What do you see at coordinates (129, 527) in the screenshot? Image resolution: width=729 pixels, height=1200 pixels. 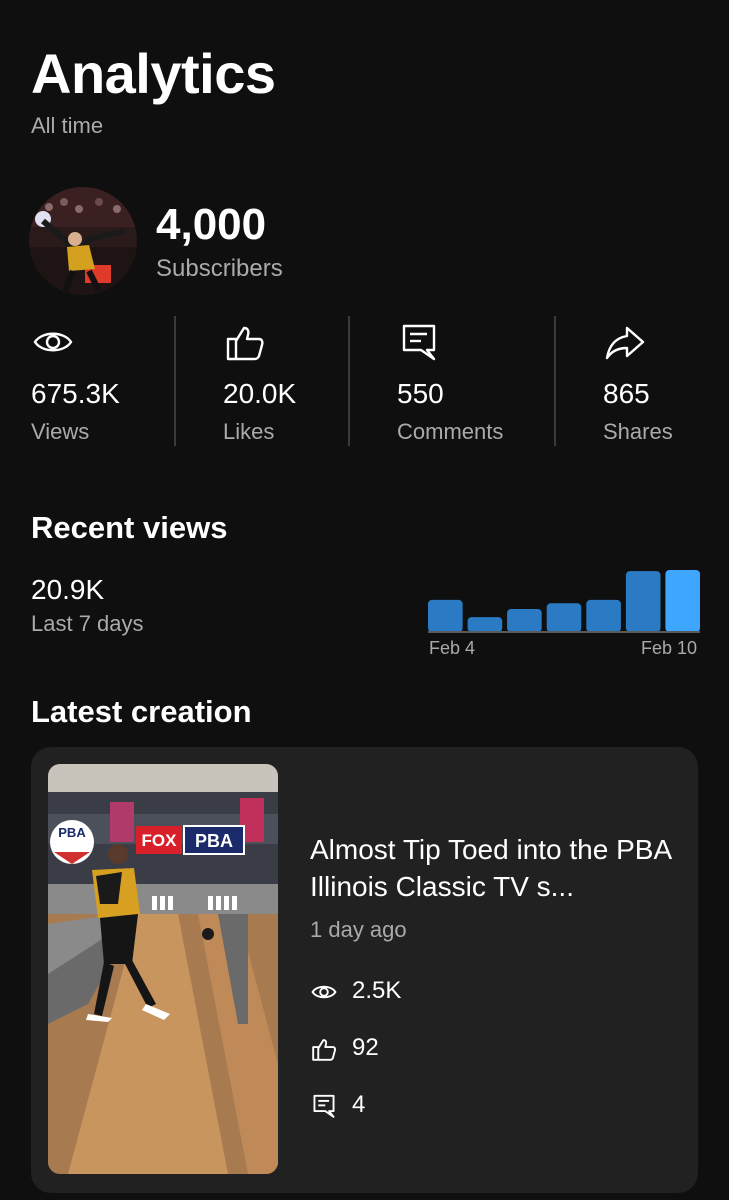 I see `recent-views-title: Recent views` at bounding box center [129, 527].